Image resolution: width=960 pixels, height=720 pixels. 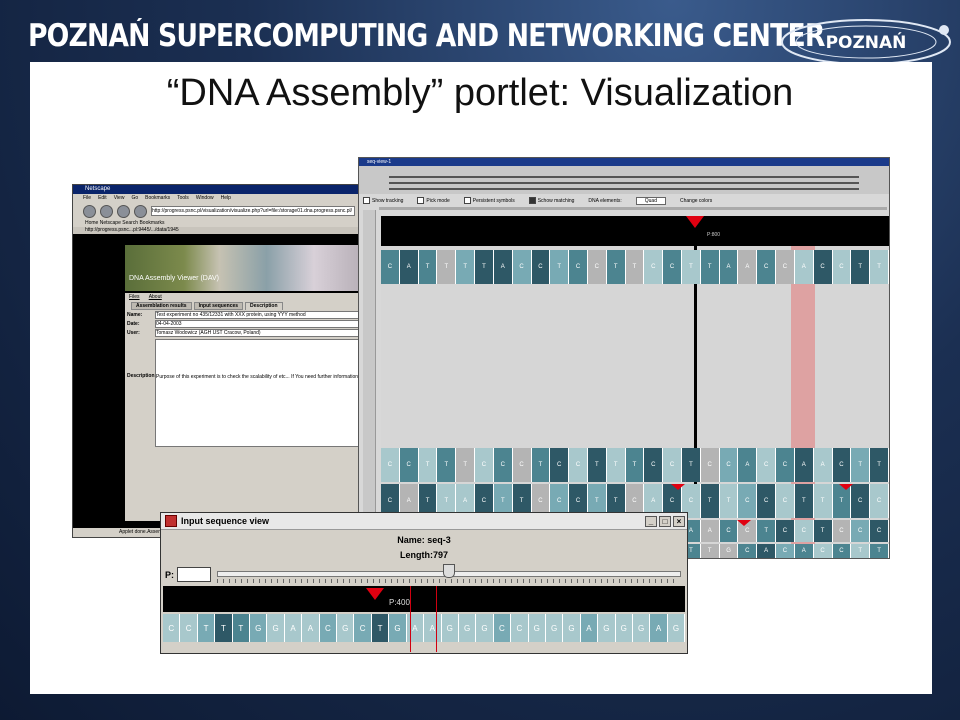 What do you see at coordinates (257, 333) in the screenshot?
I see `user-value: Tomasz Wodowicz (AGH UST Cracow, Poland)` at bounding box center [257, 333].